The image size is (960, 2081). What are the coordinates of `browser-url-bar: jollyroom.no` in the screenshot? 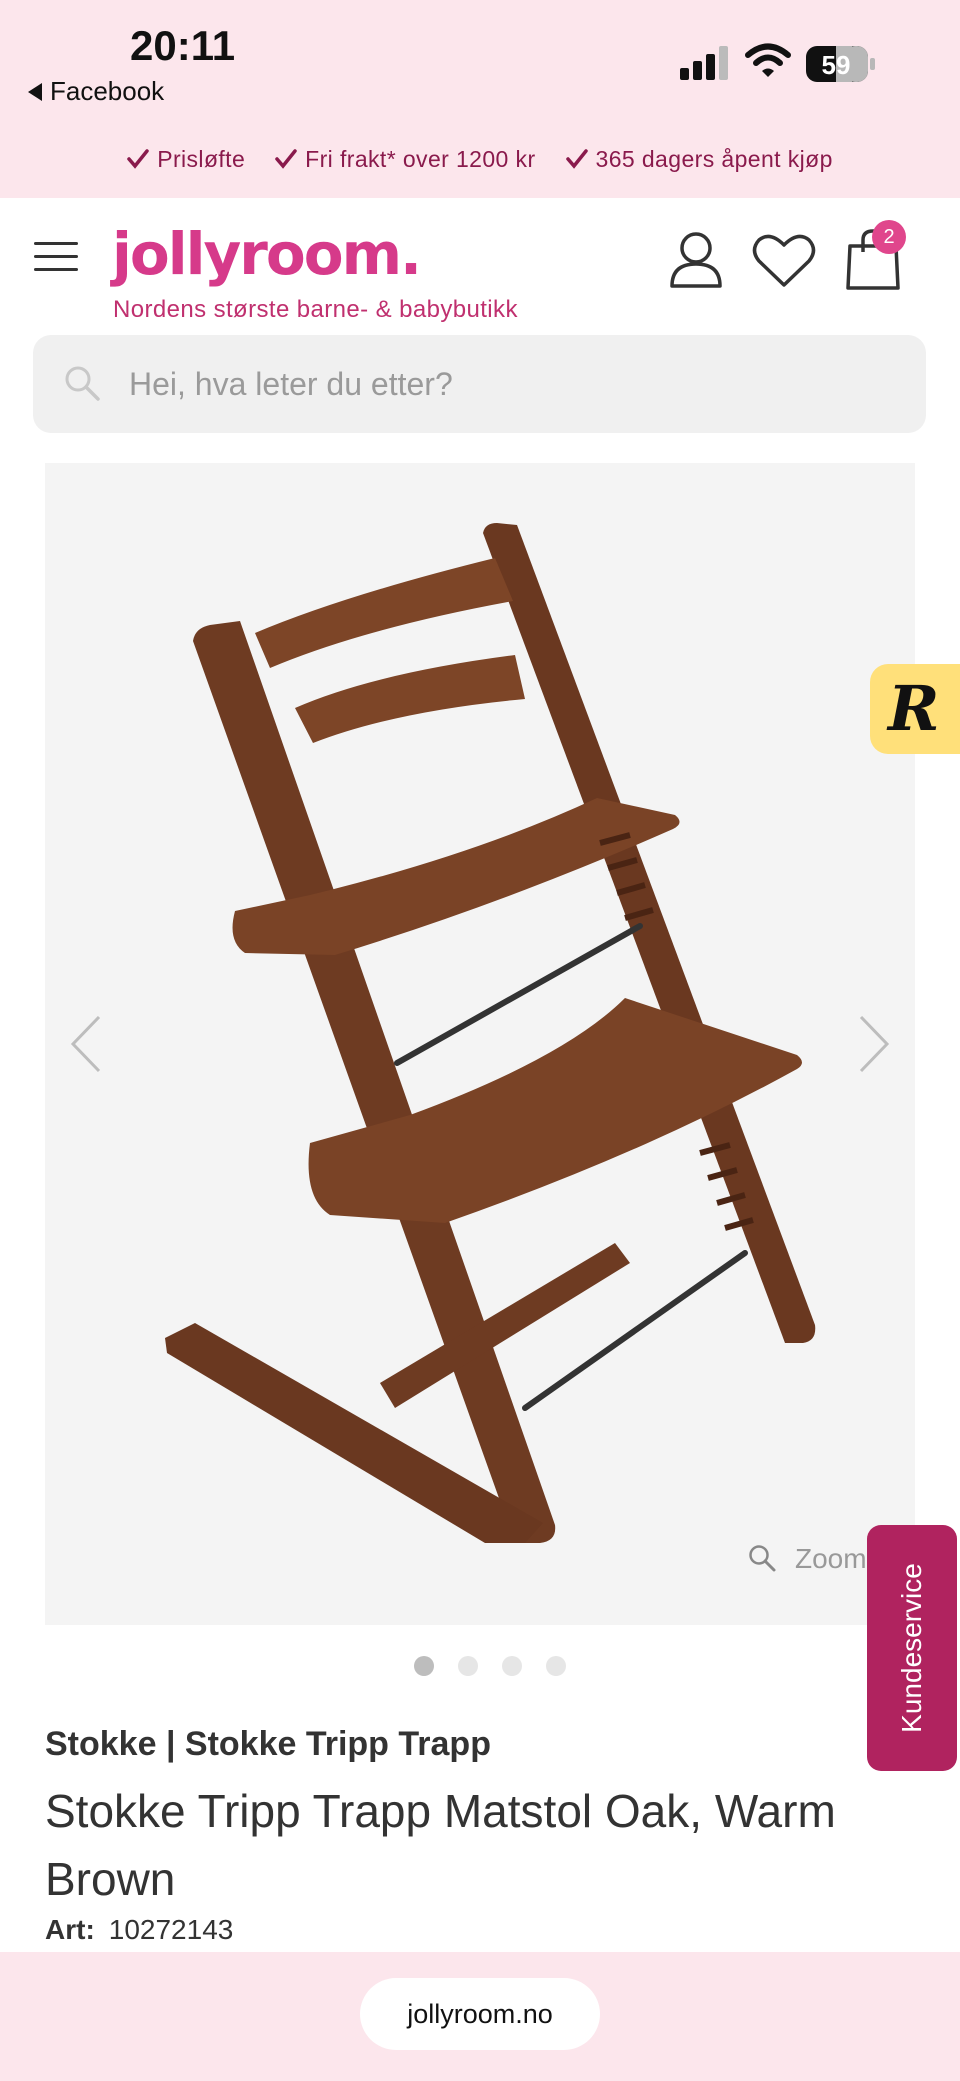 It's located at (480, 2014).